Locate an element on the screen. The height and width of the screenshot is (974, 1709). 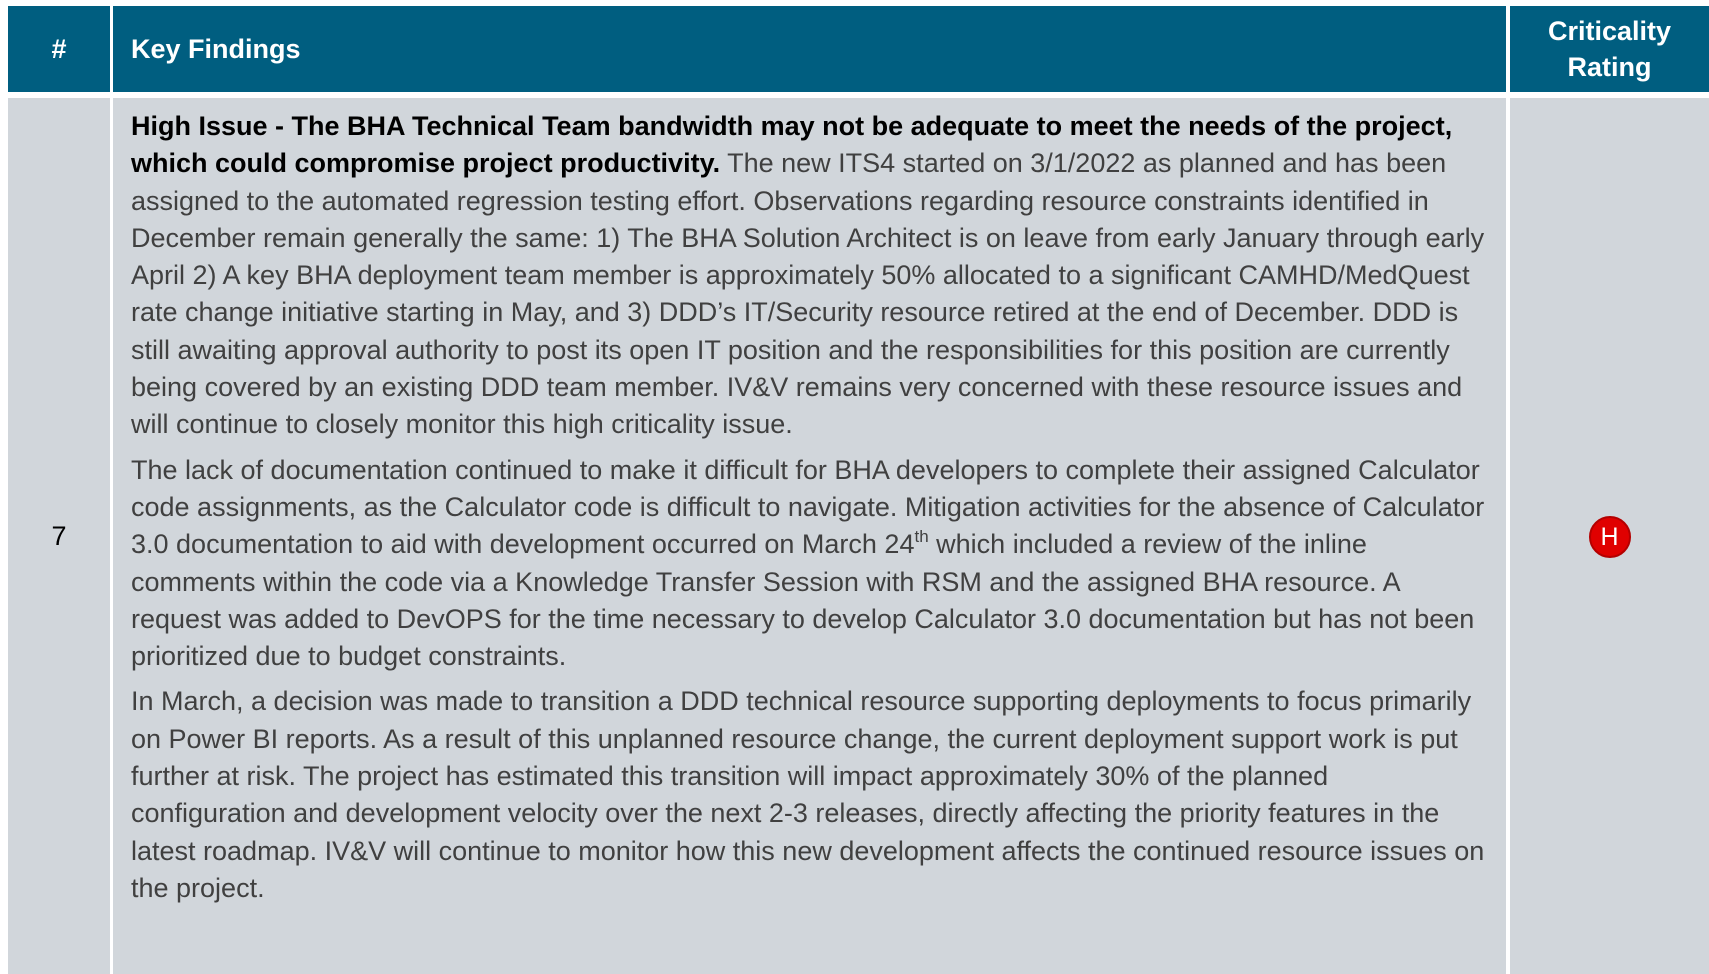
row-number-cell: 7 is located at coordinates (59, 536).